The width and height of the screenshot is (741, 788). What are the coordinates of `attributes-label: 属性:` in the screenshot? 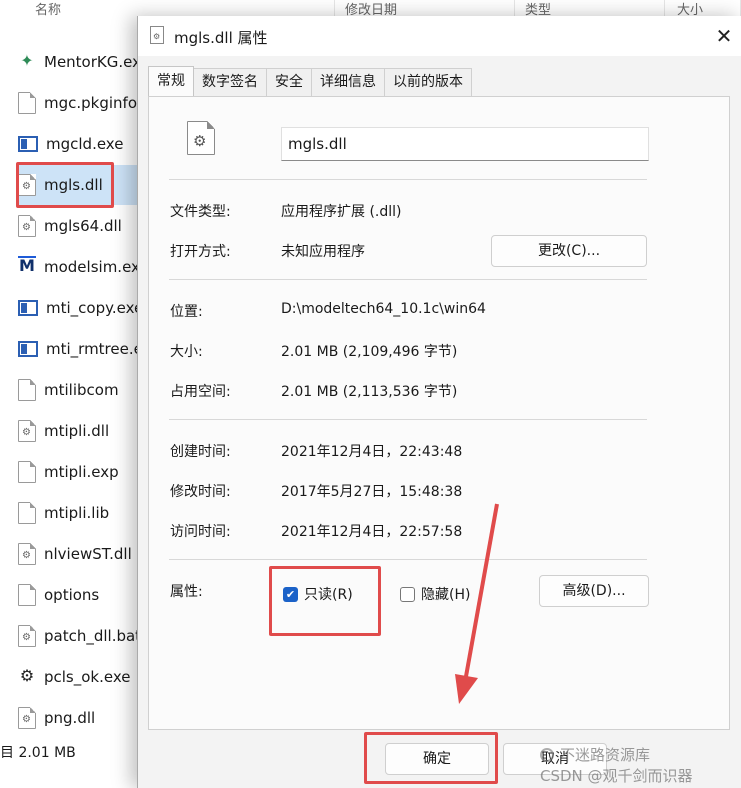 It's located at (186, 592).